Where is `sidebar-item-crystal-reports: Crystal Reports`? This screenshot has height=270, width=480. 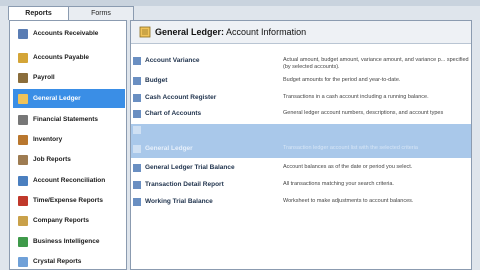
sidebar-item-crystal-reports: Crystal Reports is located at coordinates (69, 261).